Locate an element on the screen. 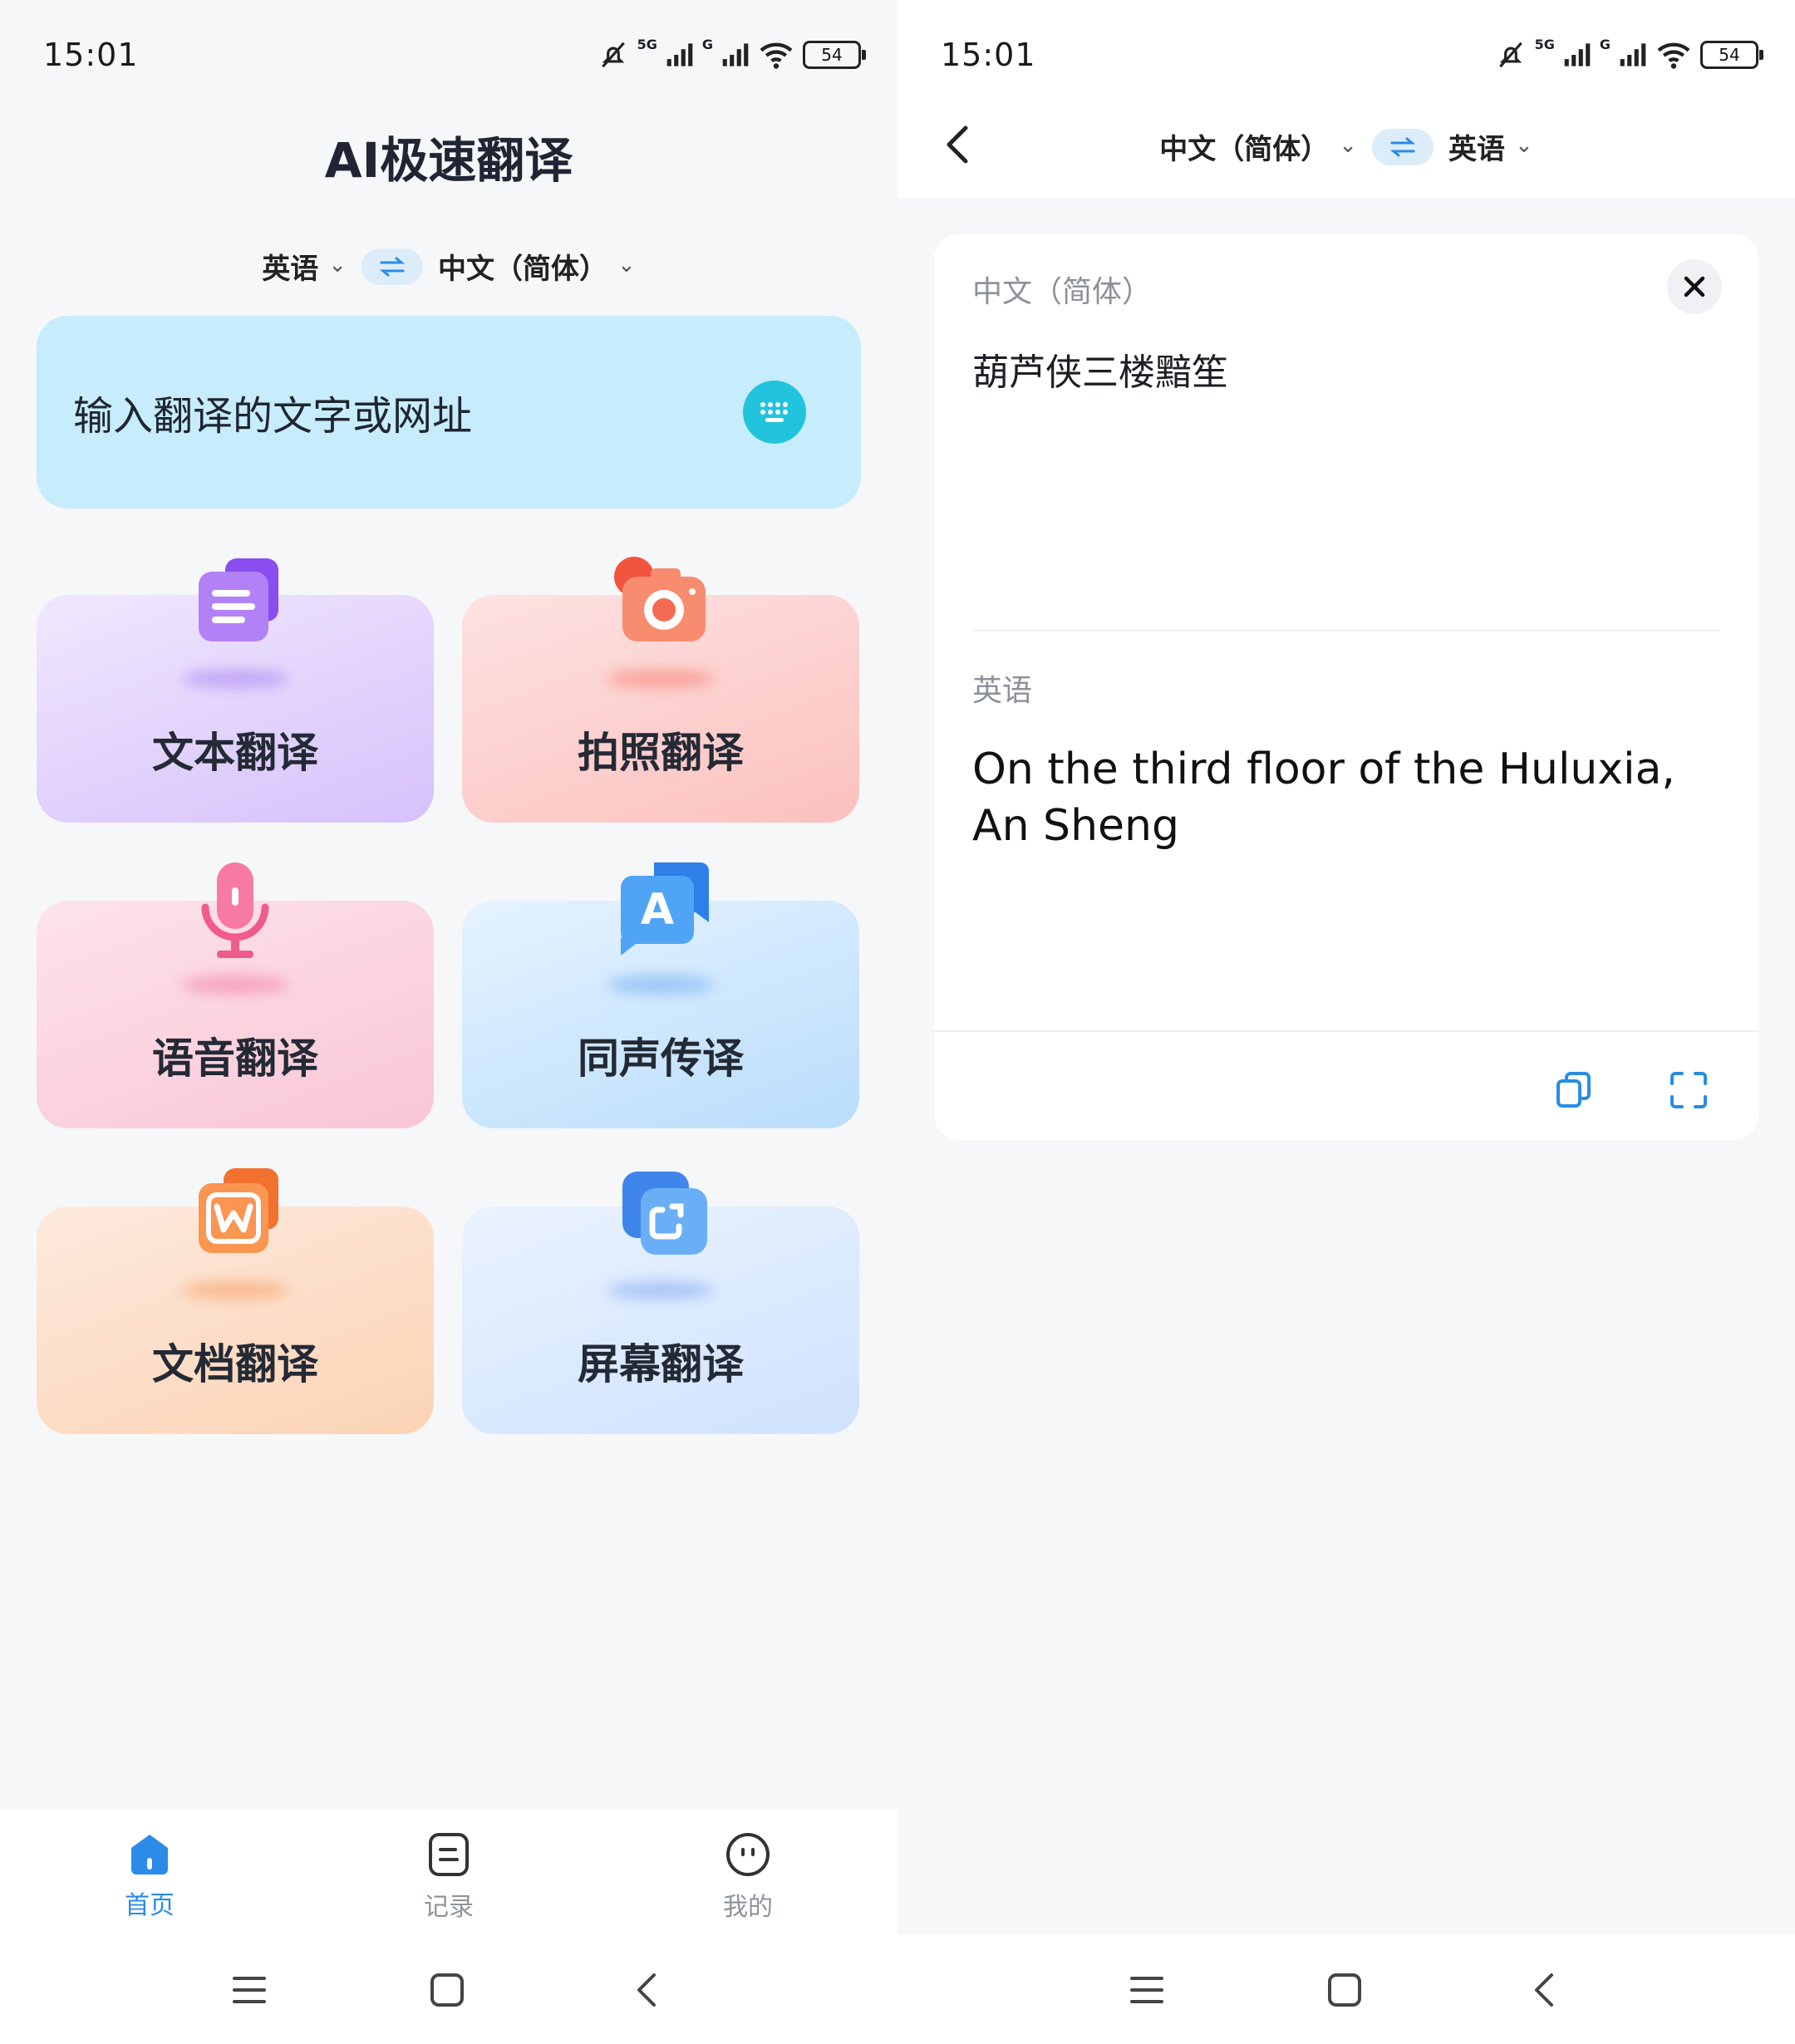 Image resolution: width=1795 pixels, height=2044 pixels. source-language-select: 英语 ⌄ is located at coordinates (304, 266).